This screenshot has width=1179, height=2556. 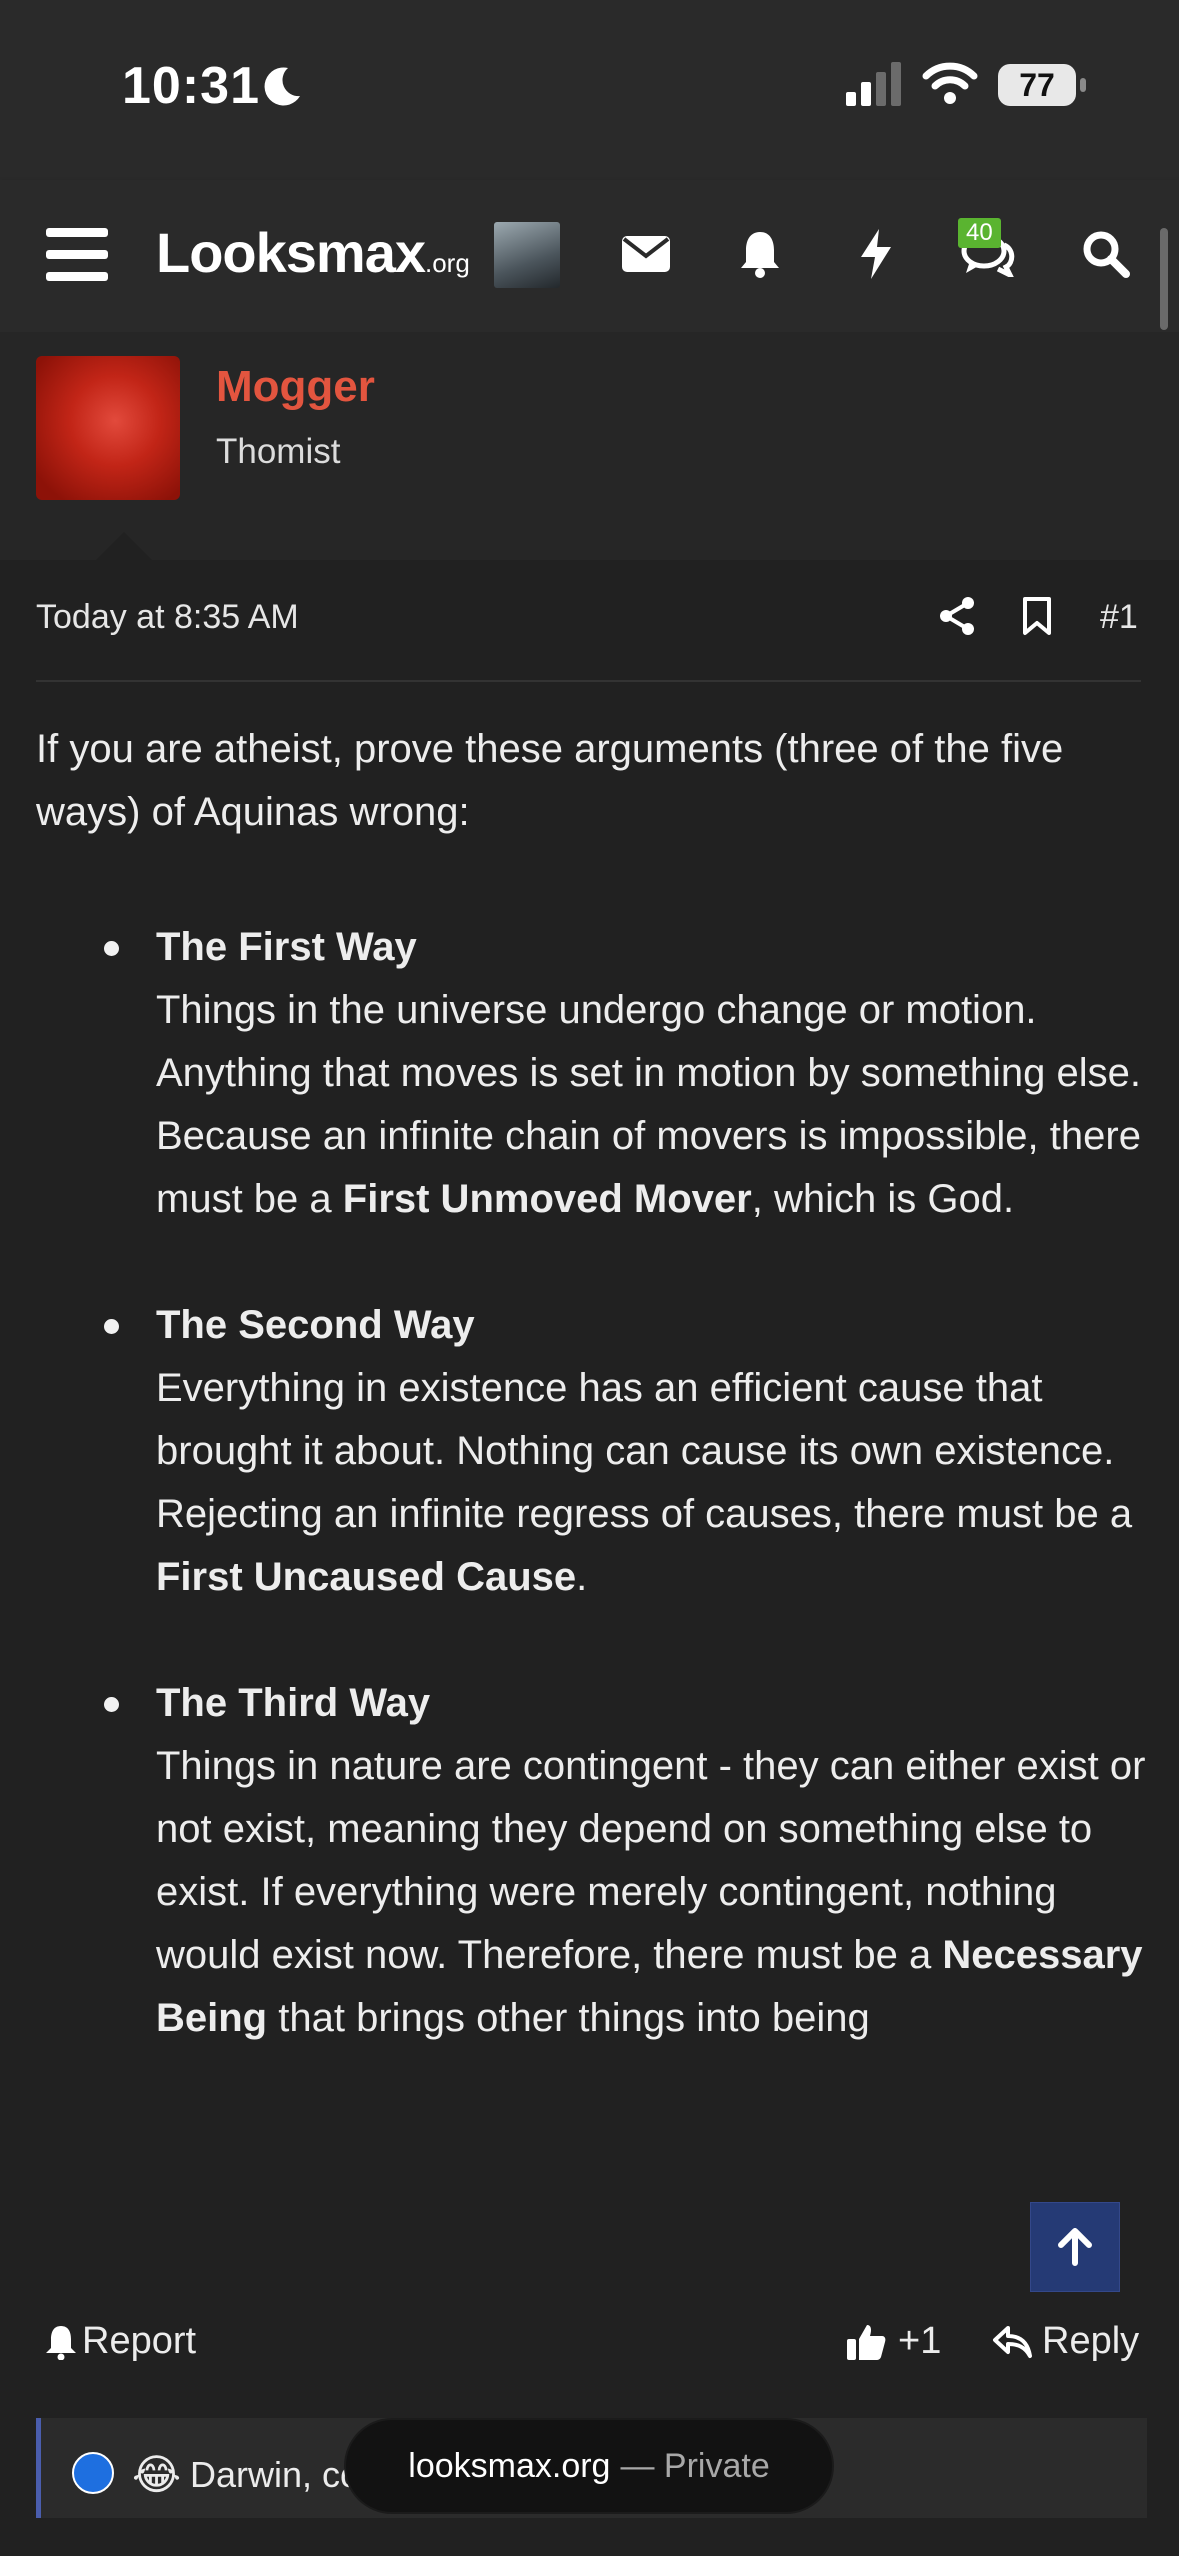 I want to click on moon-icon, so click(x=282, y=86).